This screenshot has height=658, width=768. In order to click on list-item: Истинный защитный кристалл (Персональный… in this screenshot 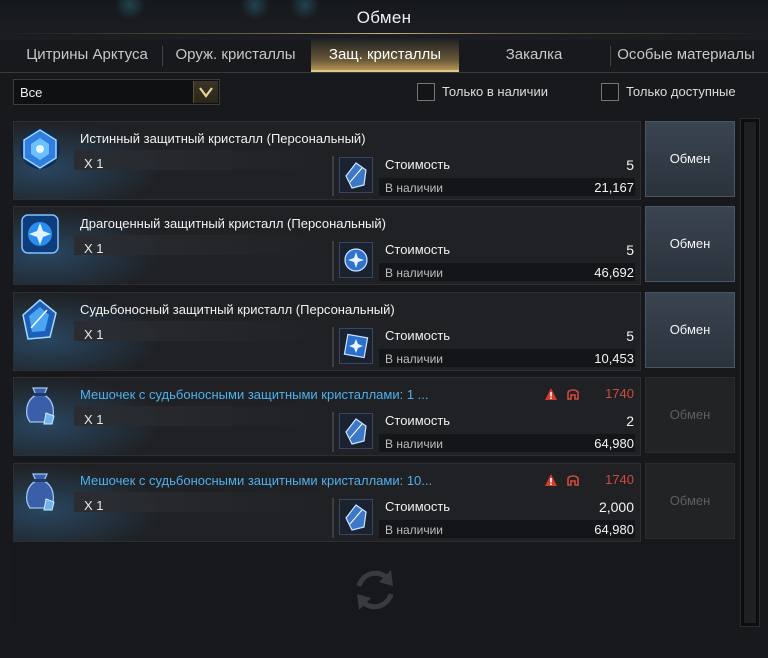, I will do `click(327, 160)`.